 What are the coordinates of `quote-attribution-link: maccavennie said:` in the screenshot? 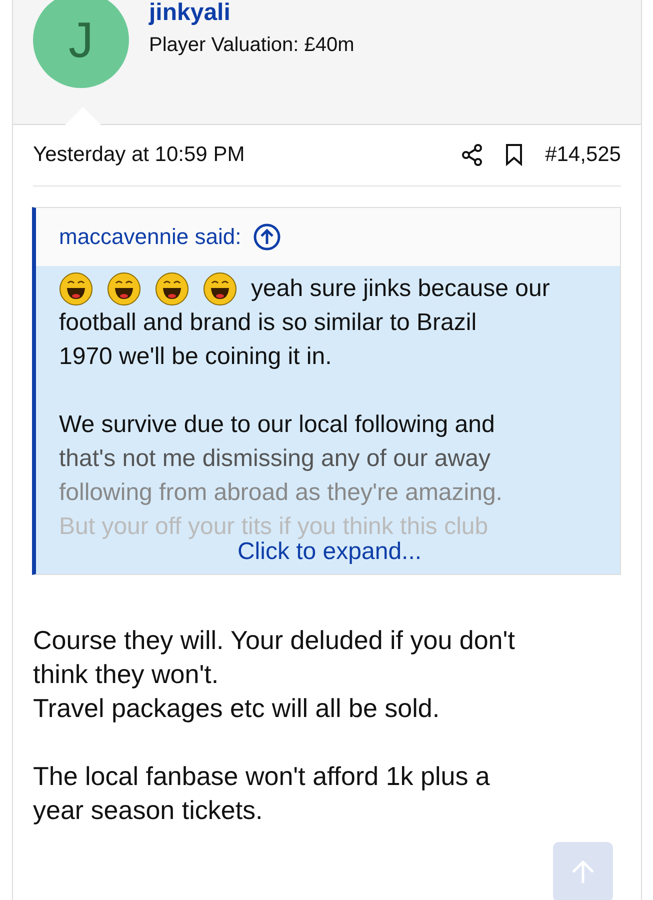 It's located at (150, 237).